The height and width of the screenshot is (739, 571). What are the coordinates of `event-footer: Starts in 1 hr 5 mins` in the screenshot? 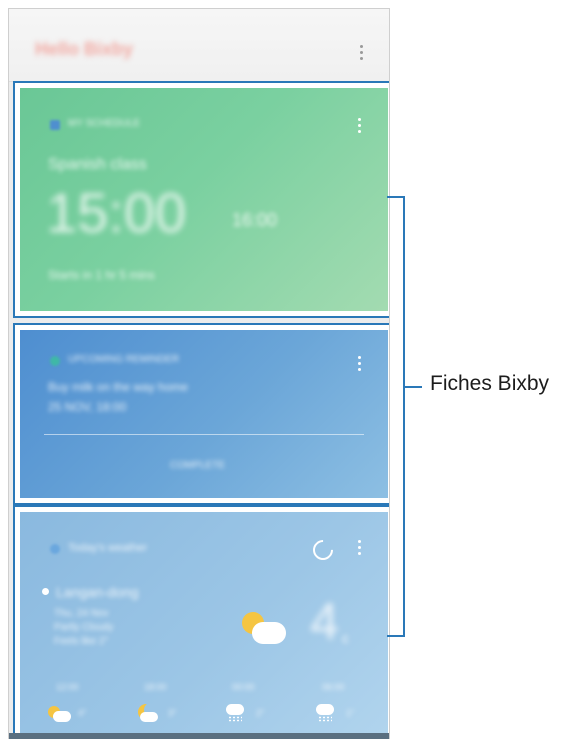 It's located at (101, 275).